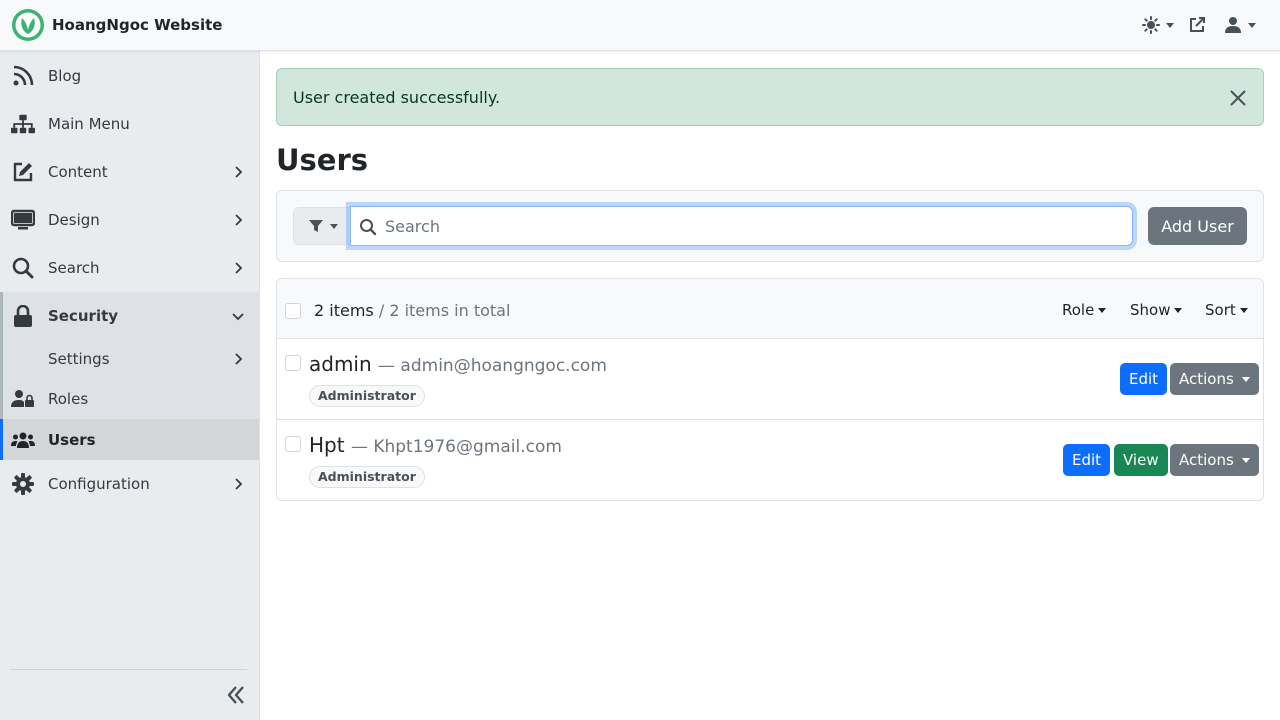  What do you see at coordinates (344, 310) in the screenshot?
I see `items-count-current: 2 items` at bounding box center [344, 310].